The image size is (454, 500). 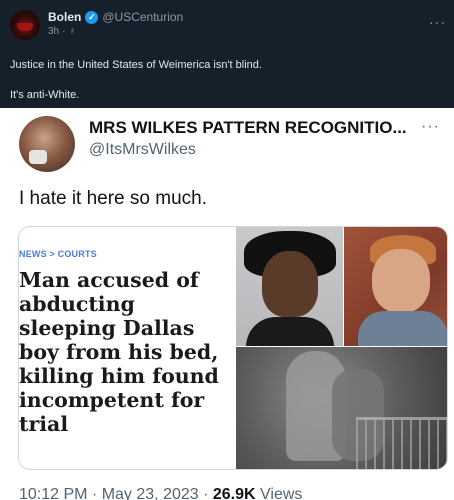 What do you see at coordinates (25, 25) in the screenshot?
I see `avatar` at bounding box center [25, 25].